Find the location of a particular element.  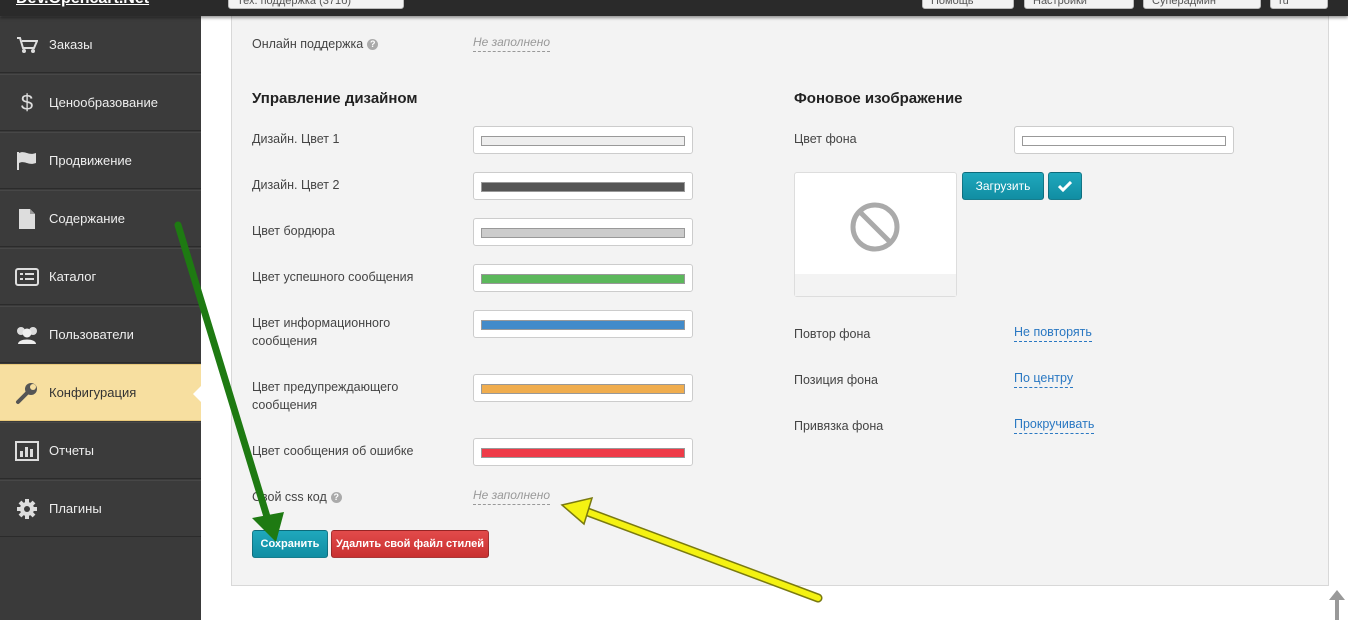

confirm-upload-button is located at coordinates (1065, 186).